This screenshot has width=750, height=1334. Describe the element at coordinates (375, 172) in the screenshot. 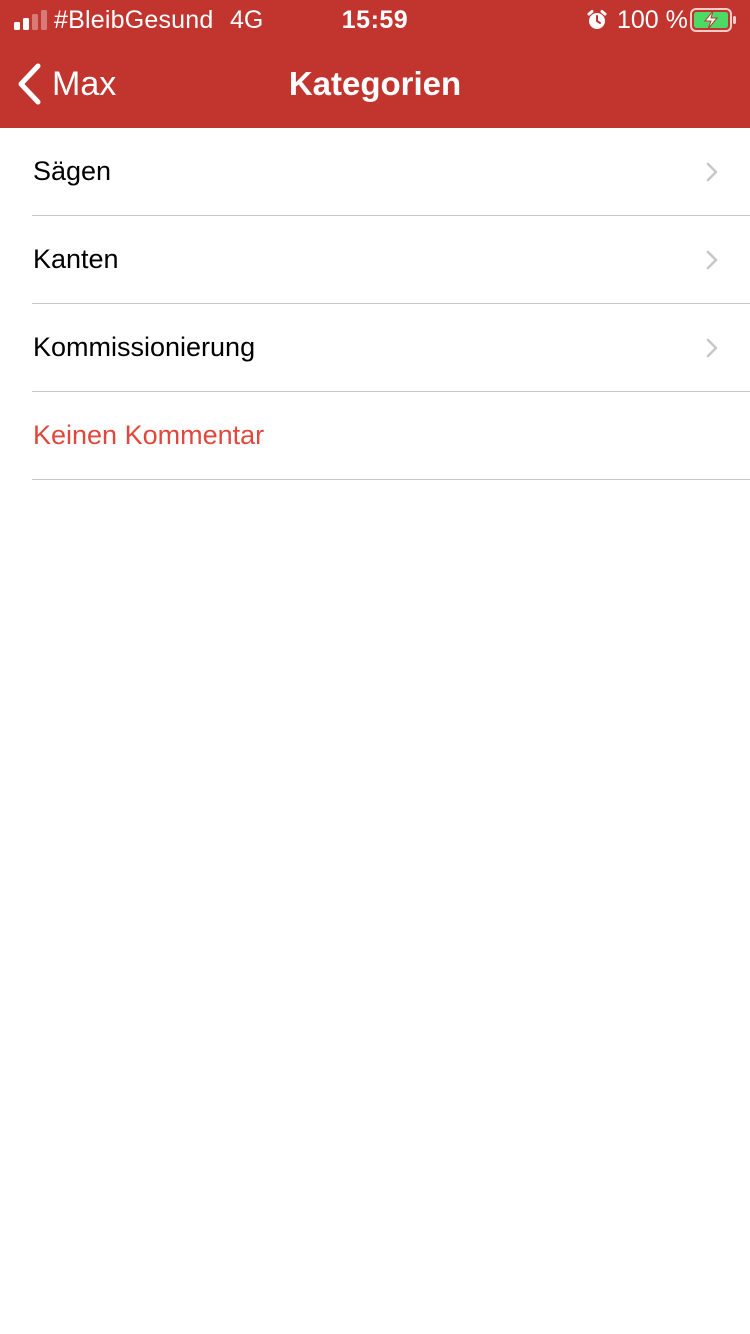

I see `list-item-saegen: Sägen` at that location.